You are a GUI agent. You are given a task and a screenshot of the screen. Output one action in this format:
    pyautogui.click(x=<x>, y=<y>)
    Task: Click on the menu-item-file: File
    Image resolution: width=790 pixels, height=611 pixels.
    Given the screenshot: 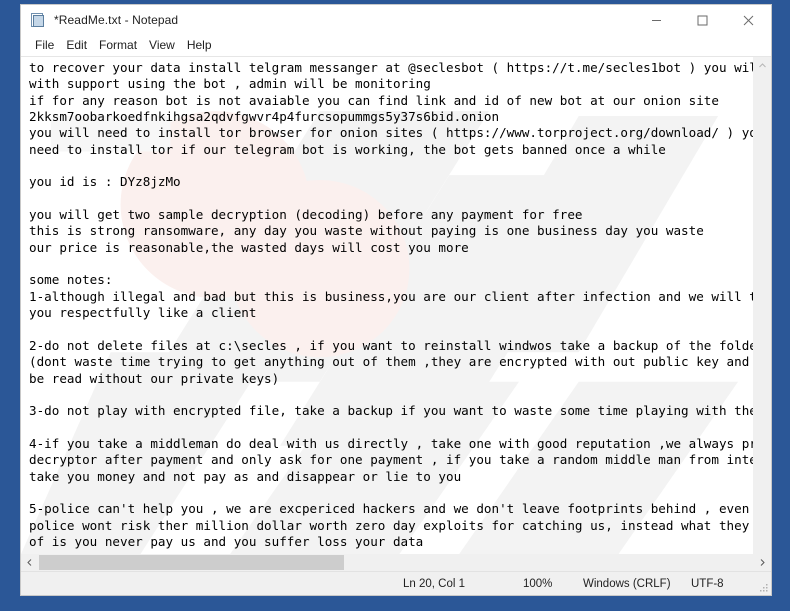 What is the action you would take?
    pyautogui.click(x=44, y=45)
    